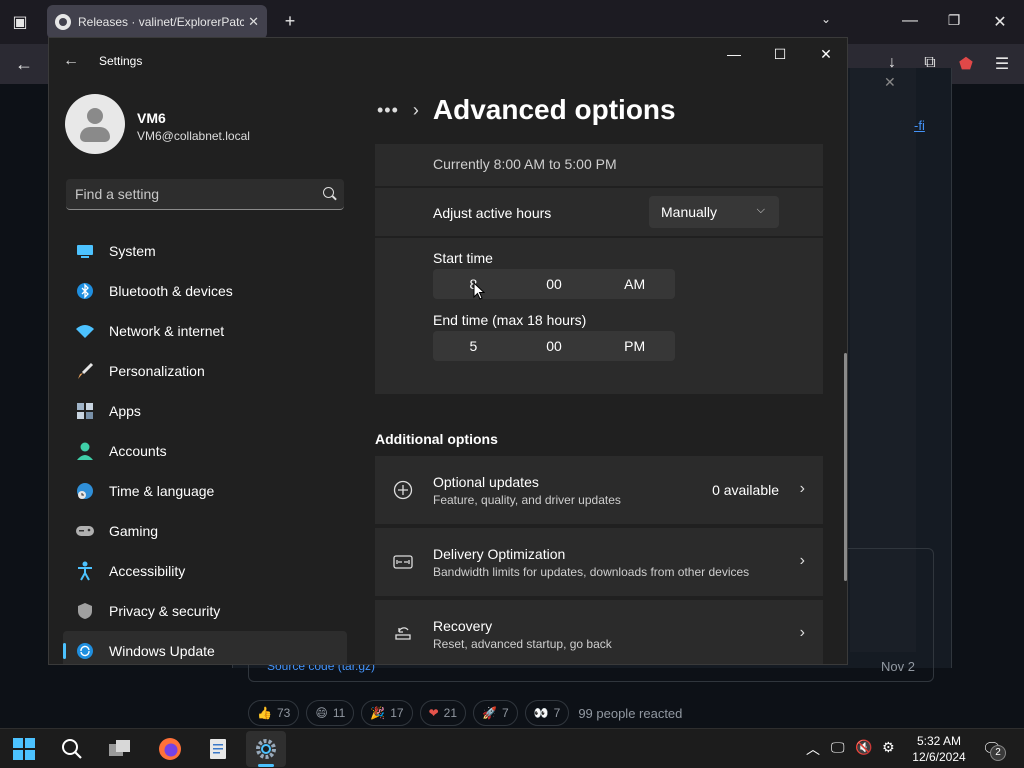 This screenshot has height=768, width=1024. I want to click on sidebar-item-label: Accessibility, so click(147, 571).